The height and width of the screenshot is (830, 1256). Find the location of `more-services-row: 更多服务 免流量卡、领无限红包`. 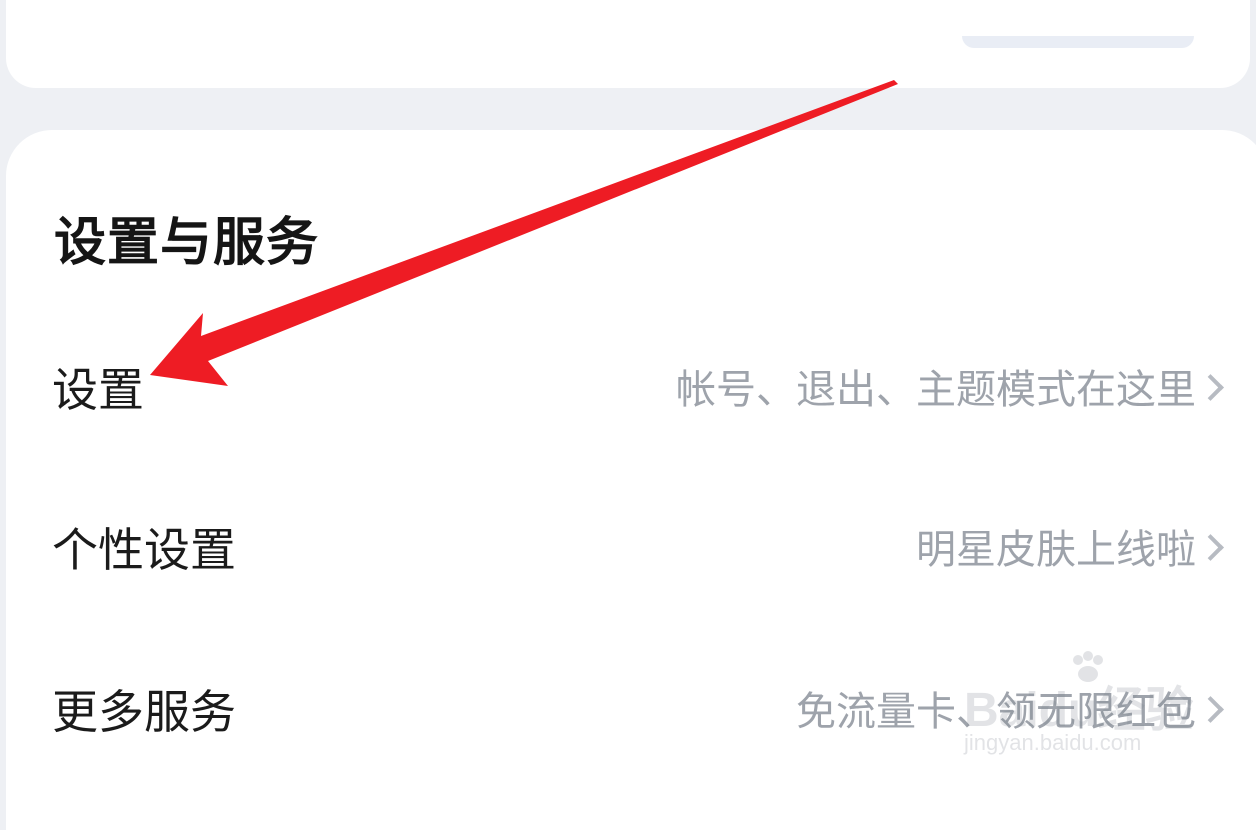

more-services-row: 更多服务 免流量卡、领无限红包 is located at coordinates (628, 712).